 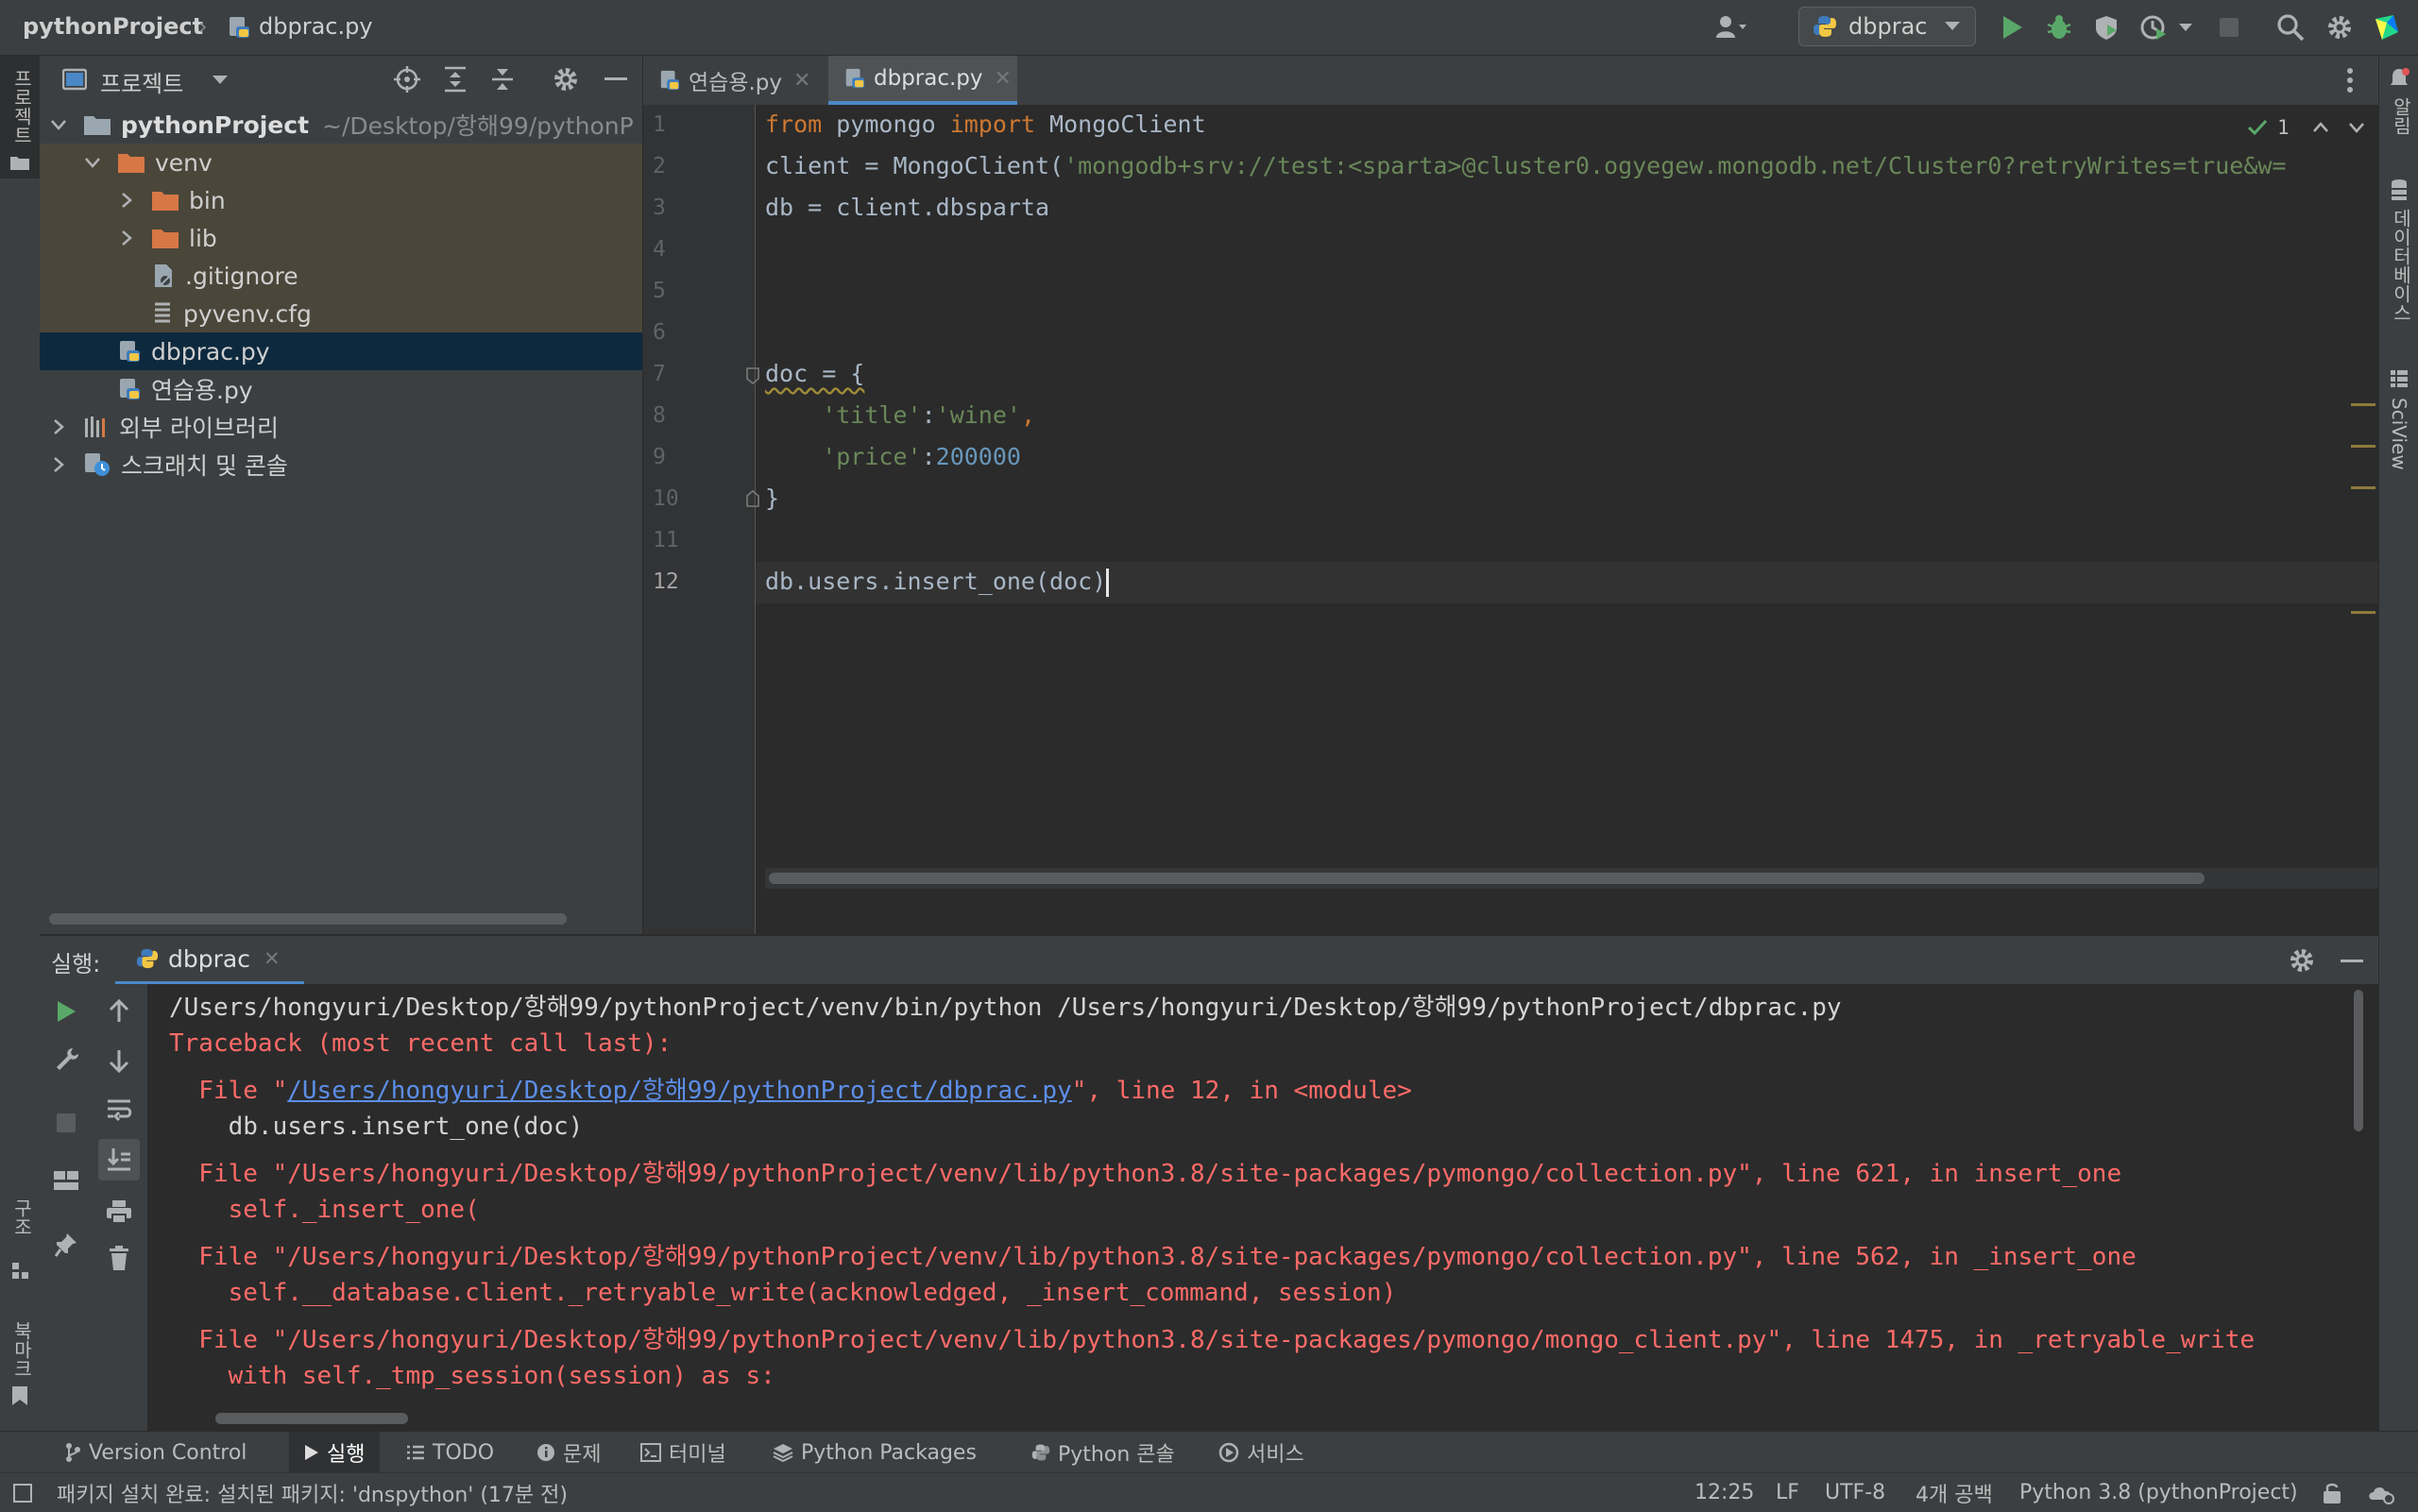 What do you see at coordinates (2158, 1492) in the screenshot?
I see `python-interpreter: Python 3.8 (pythonProject)` at bounding box center [2158, 1492].